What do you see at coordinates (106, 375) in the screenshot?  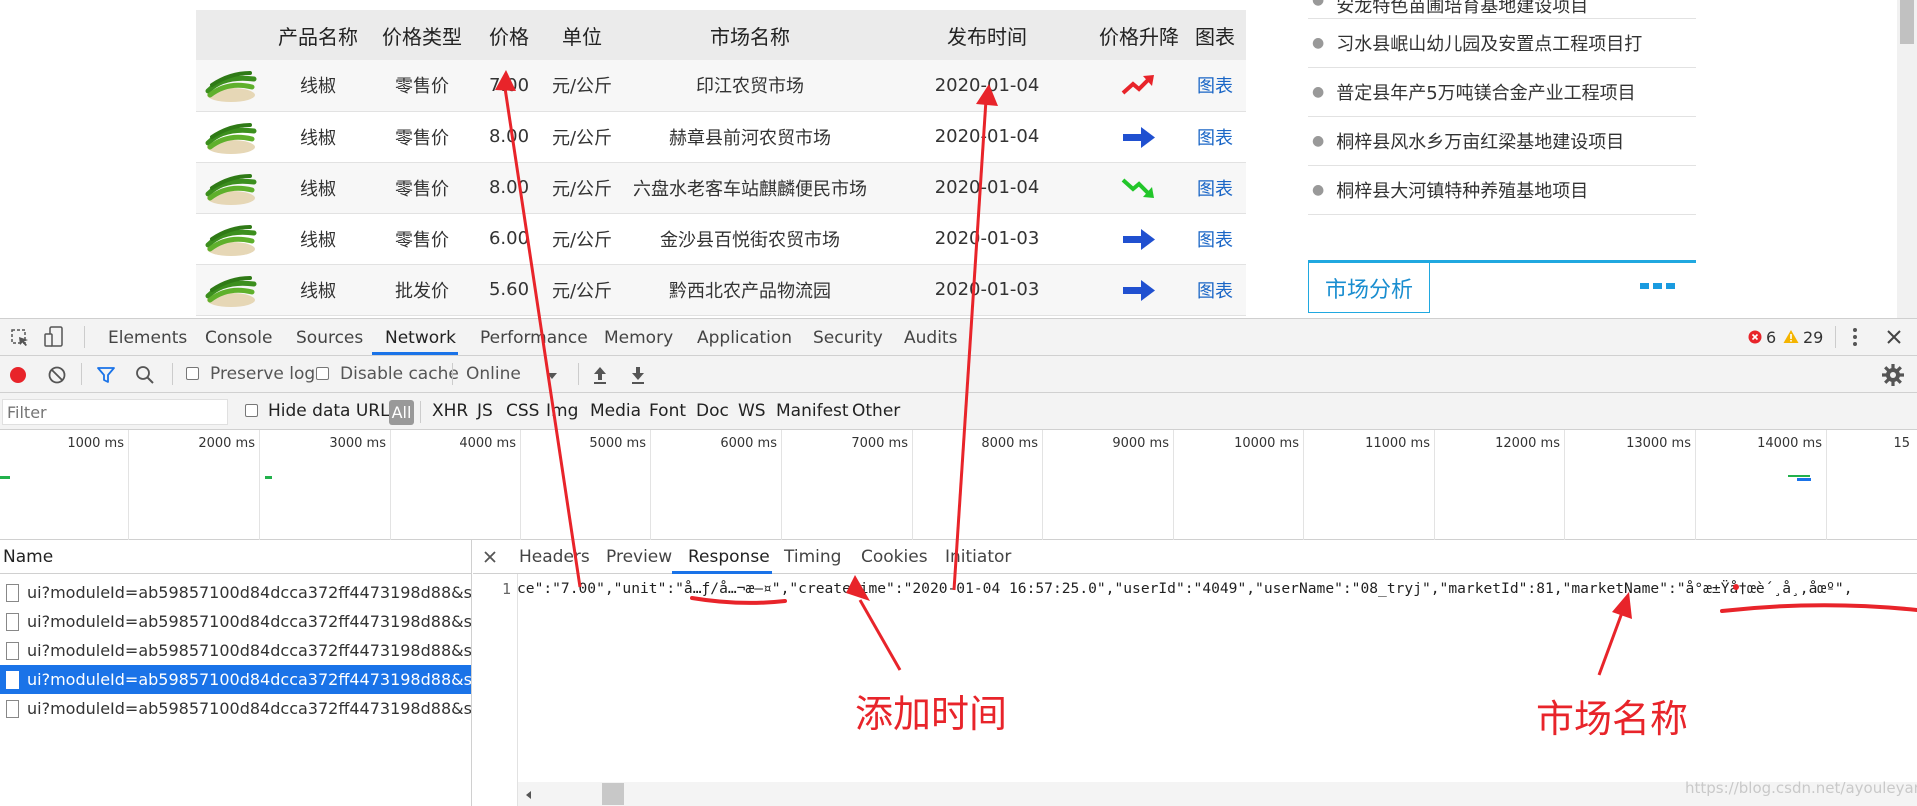 I see `filter-icon` at bounding box center [106, 375].